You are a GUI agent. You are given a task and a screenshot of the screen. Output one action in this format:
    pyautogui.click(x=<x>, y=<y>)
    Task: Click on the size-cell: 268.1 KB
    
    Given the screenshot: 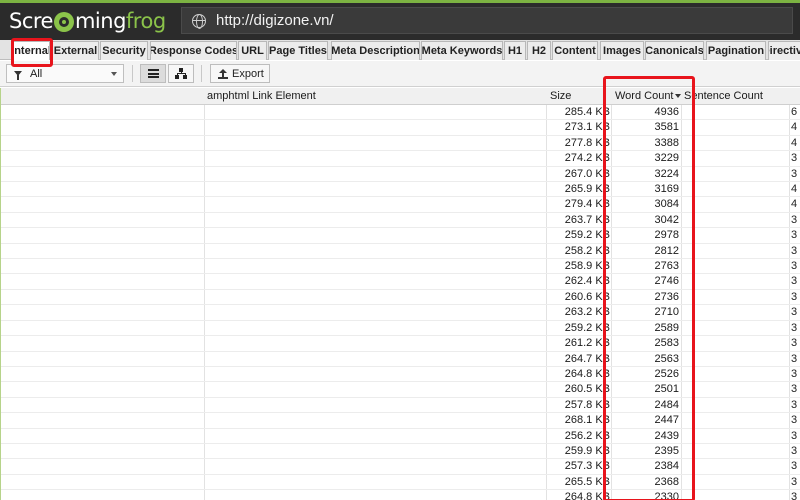 What is the action you would take?
    pyautogui.click(x=587, y=420)
    